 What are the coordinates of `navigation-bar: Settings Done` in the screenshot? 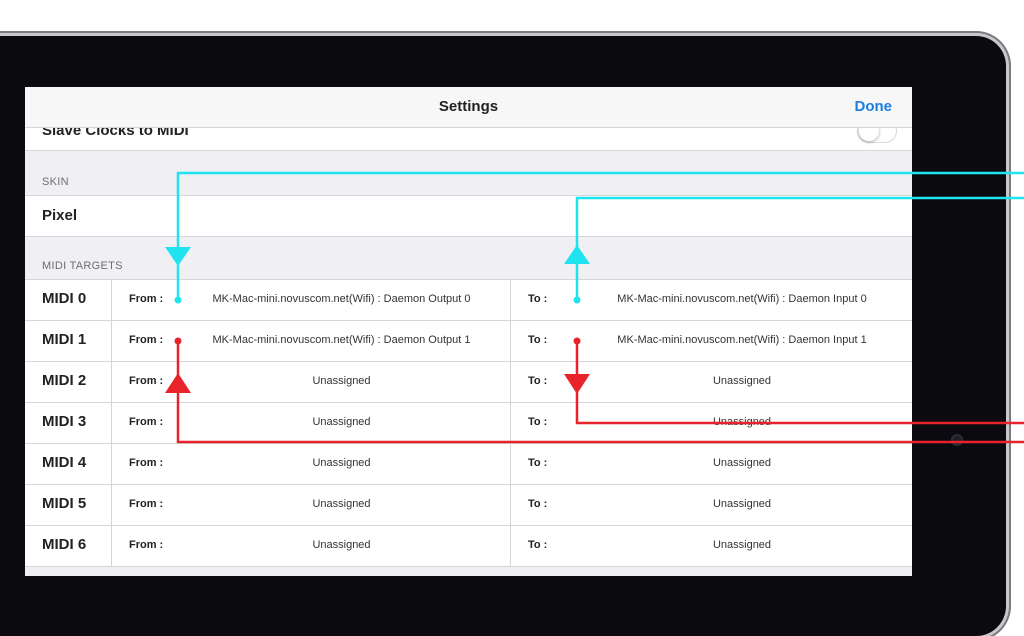 It's located at (468, 107).